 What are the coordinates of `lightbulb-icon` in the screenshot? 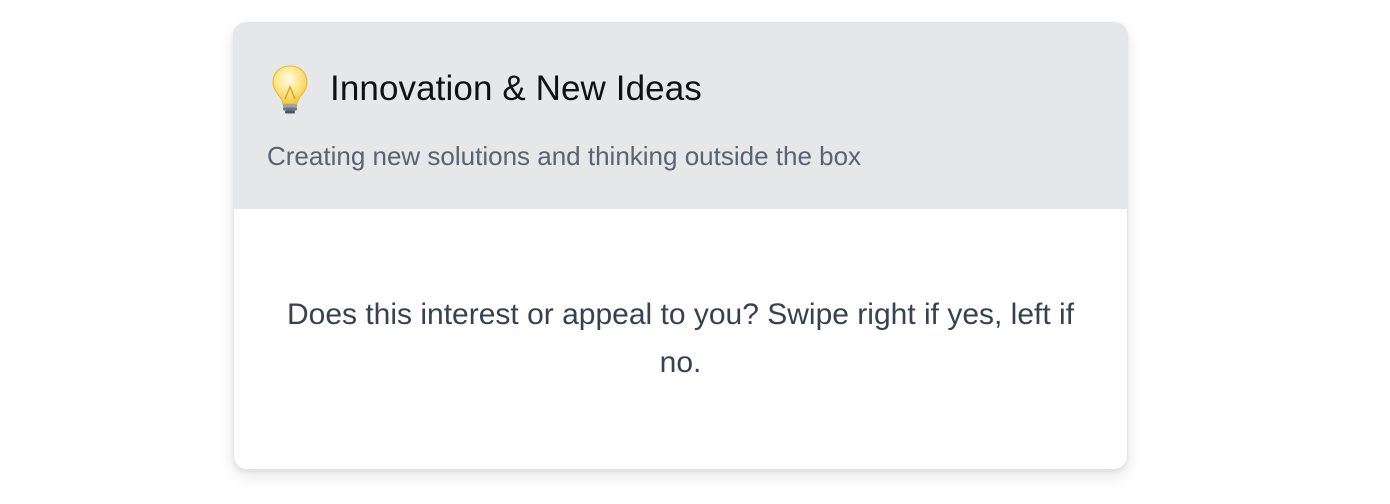 It's located at (290, 89).